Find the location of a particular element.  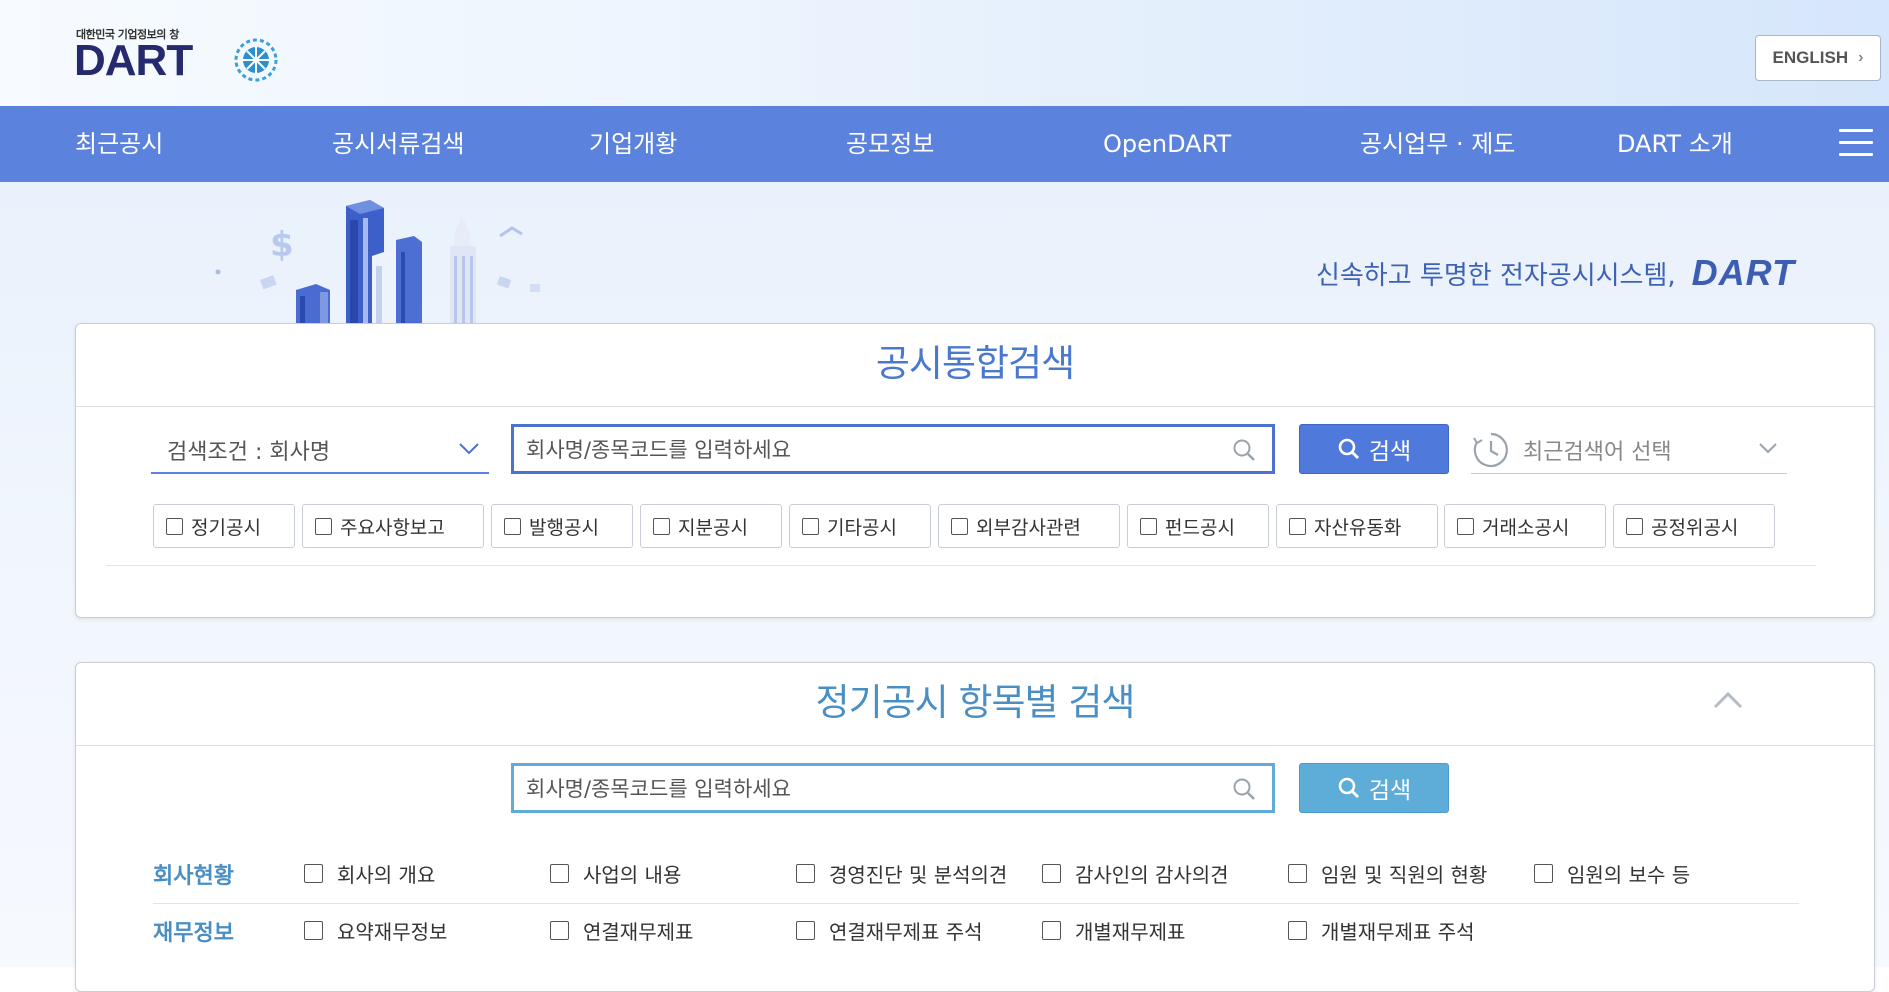

nav-recent-disclosures: 최근공시 is located at coordinates (119, 144).